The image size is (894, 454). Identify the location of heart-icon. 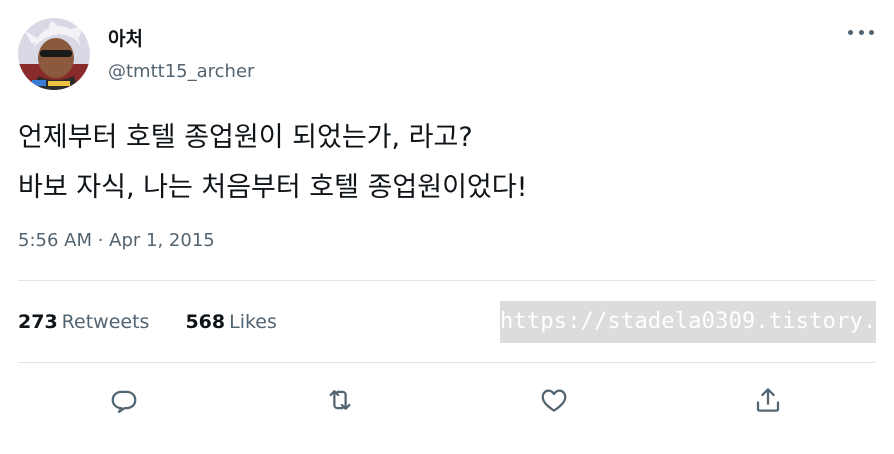
(554, 400).